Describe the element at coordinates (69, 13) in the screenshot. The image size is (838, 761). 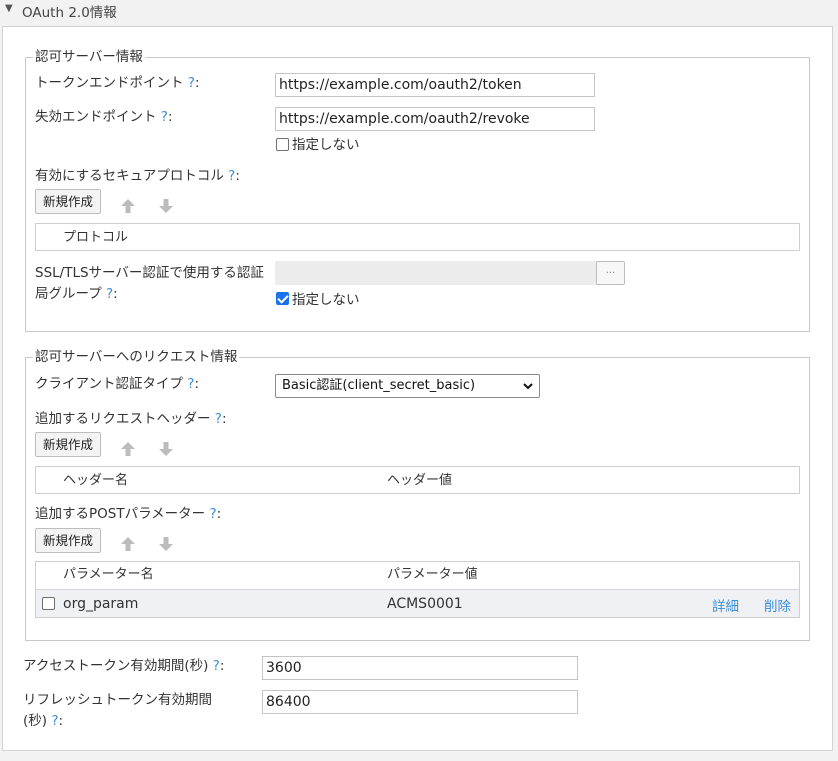
I see `section-title: OAuth 2.0情報` at that location.